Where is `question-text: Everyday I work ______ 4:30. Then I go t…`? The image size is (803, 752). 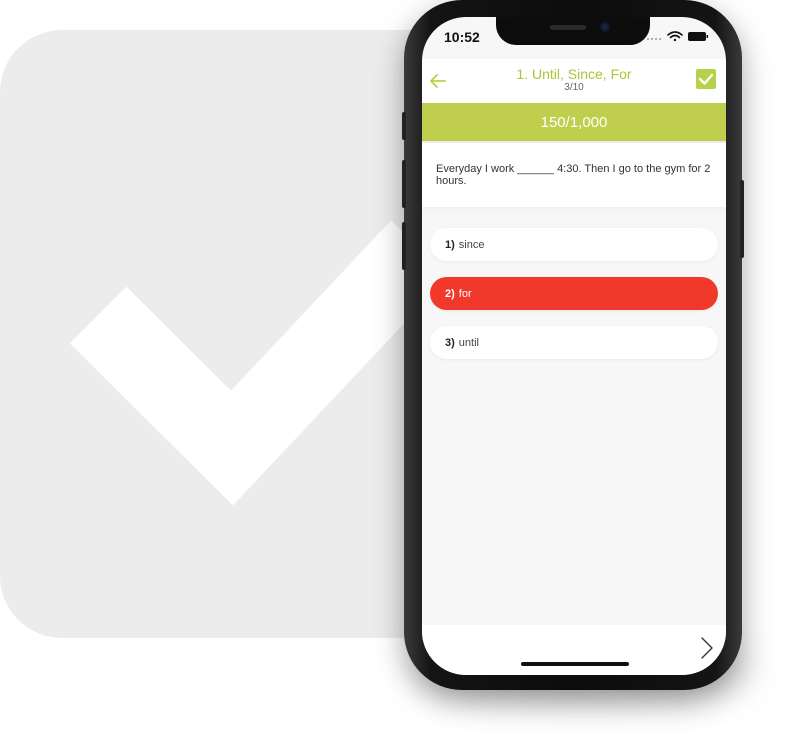 question-text: Everyday I work ______ 4:30. Then I go t… is located at coordinates (573, 175).